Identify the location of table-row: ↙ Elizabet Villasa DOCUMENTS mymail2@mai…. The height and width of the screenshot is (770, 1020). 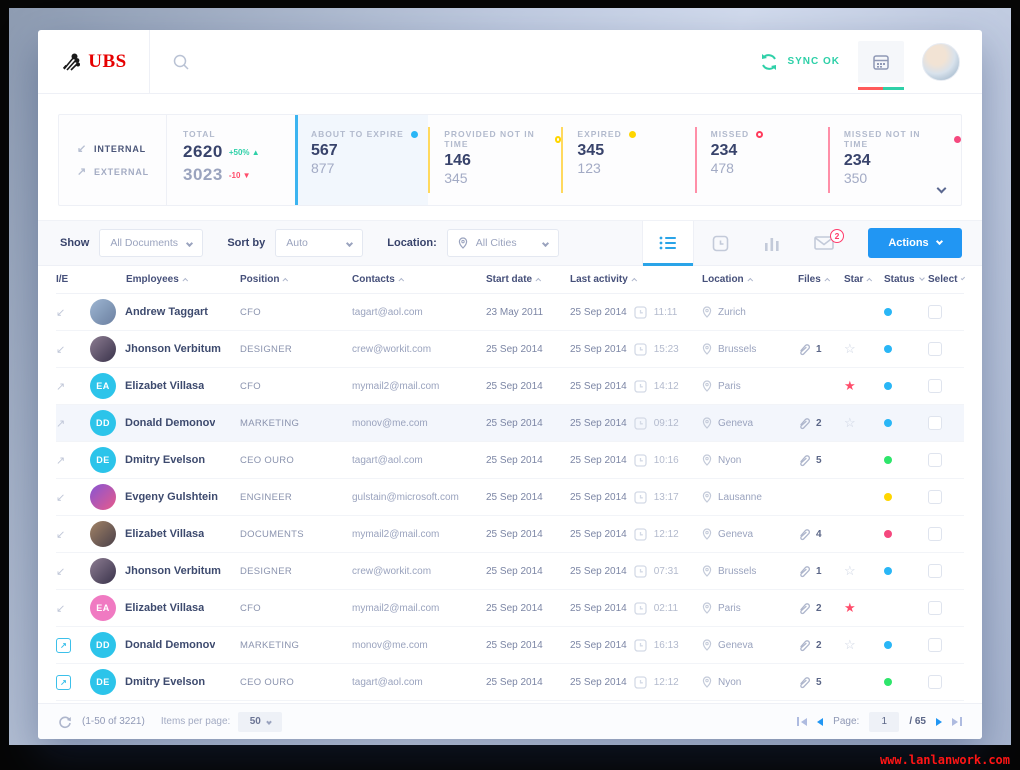
(510, 534).